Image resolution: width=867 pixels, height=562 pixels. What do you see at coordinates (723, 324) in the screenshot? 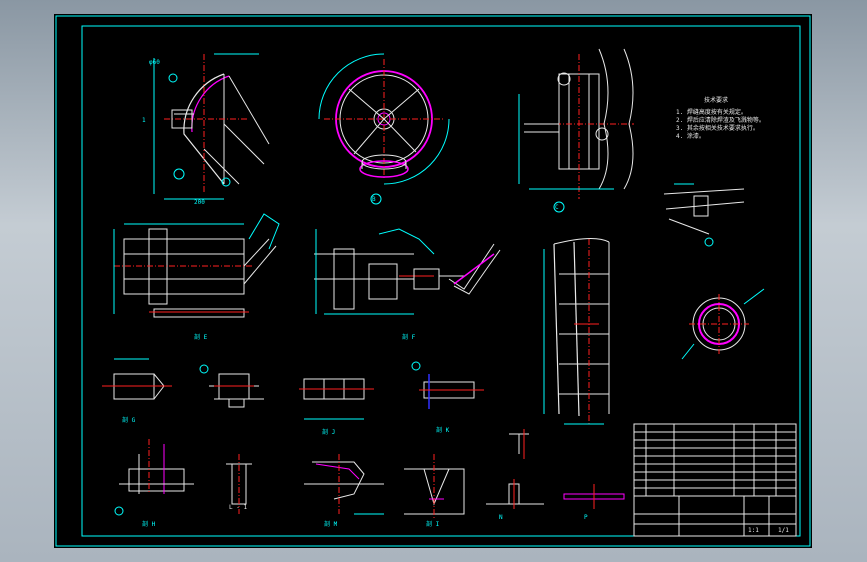
I see `view-ring-section` at bounding box center [723, 324].